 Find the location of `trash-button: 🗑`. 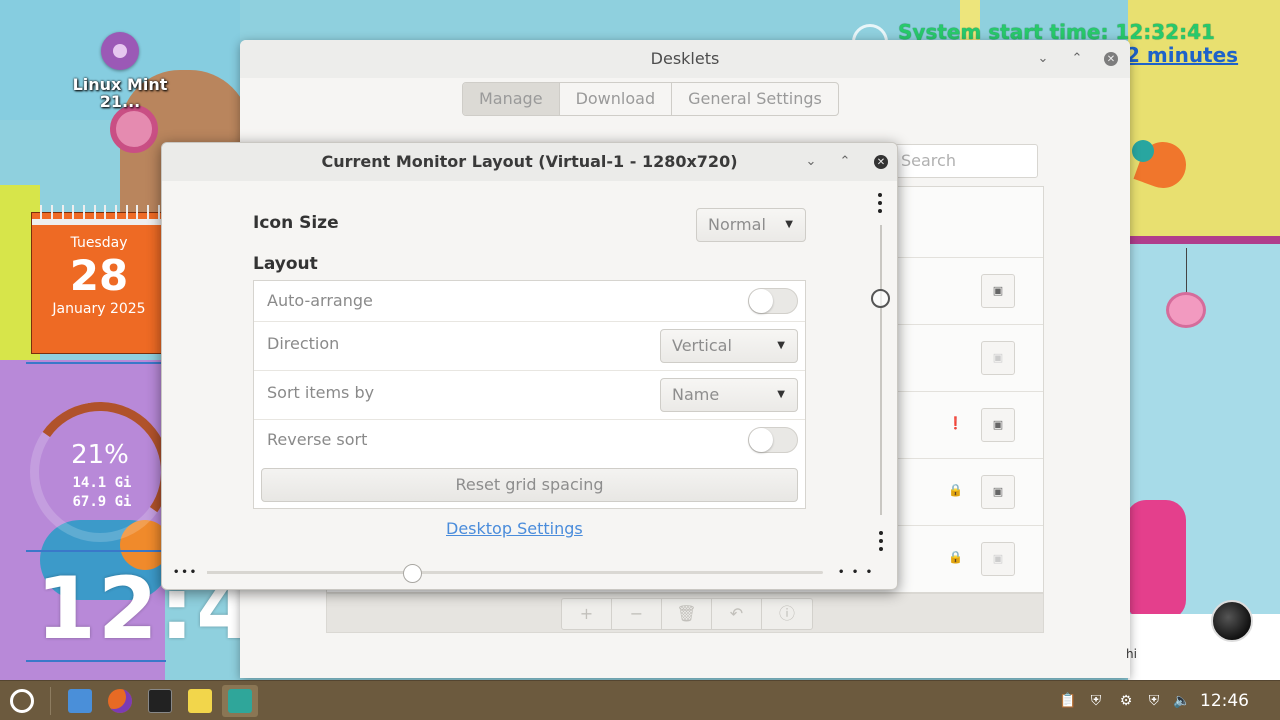

trash-button: 🗑 is located at coordinates (687, 614).